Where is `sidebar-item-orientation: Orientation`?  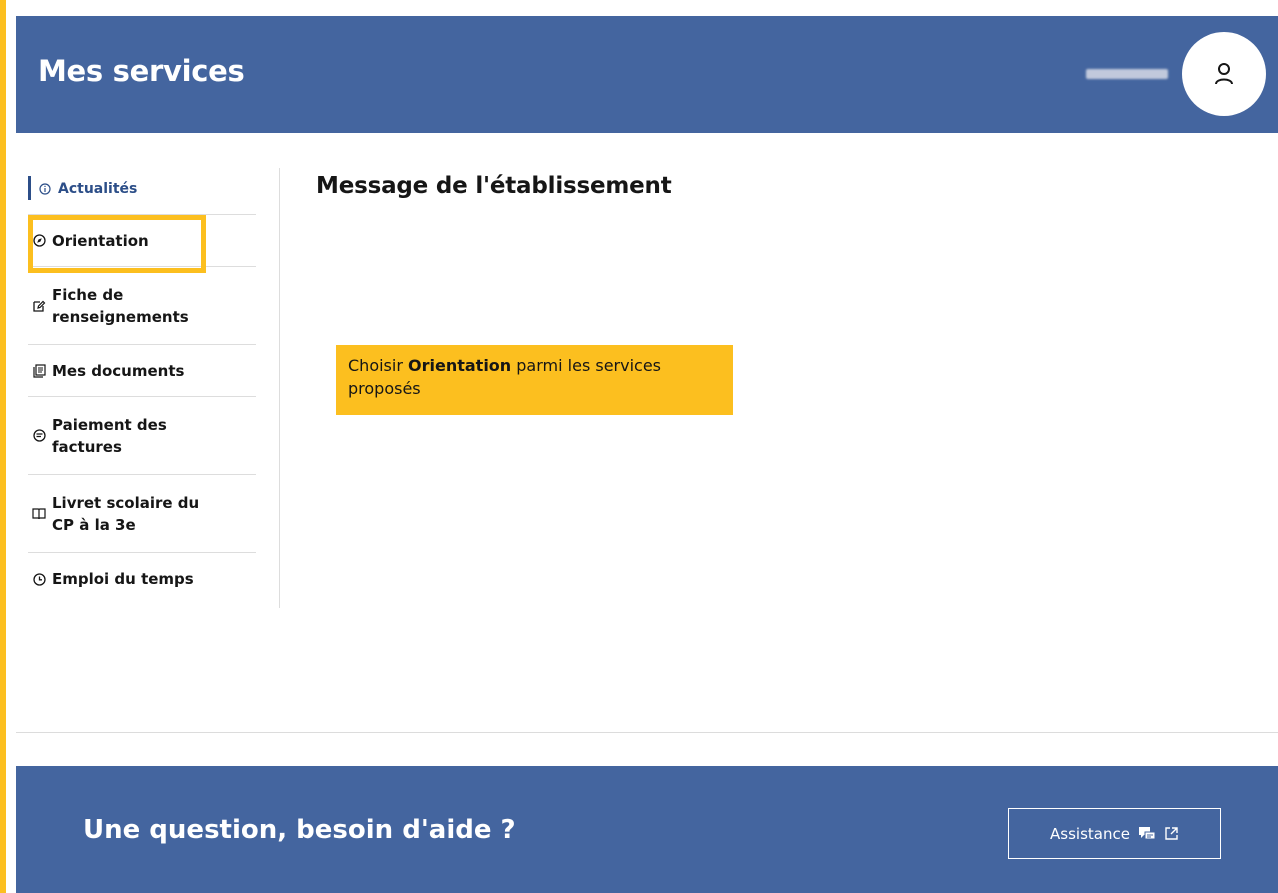 sidebar-item-orientation: Orientation is located at coordinates (142, 241).